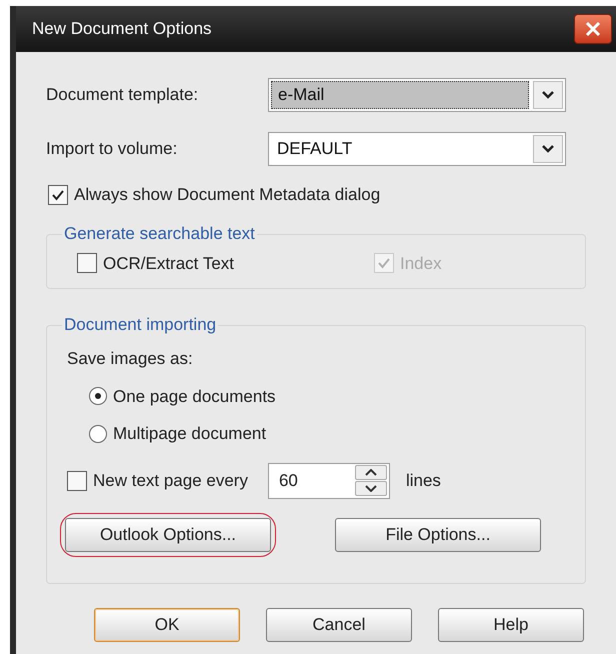  What do you see at coordinates (189, 434) in the screenshot?
I see `radio-label: Multipage document` at bounding box center [189, 434].